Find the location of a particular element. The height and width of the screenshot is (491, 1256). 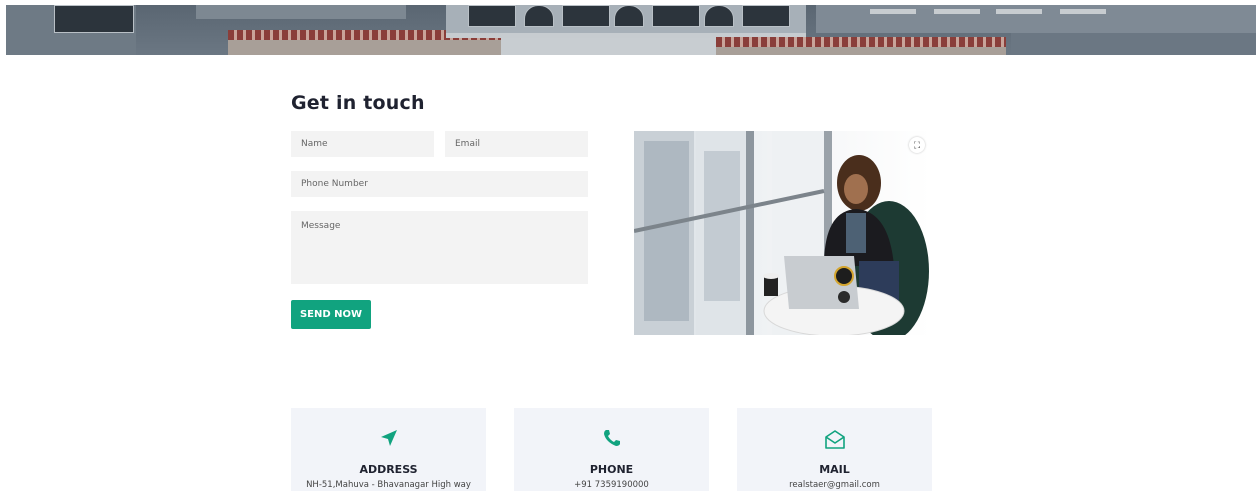

phone-value: +91 7359190000 is located at coordinates (611, 485).